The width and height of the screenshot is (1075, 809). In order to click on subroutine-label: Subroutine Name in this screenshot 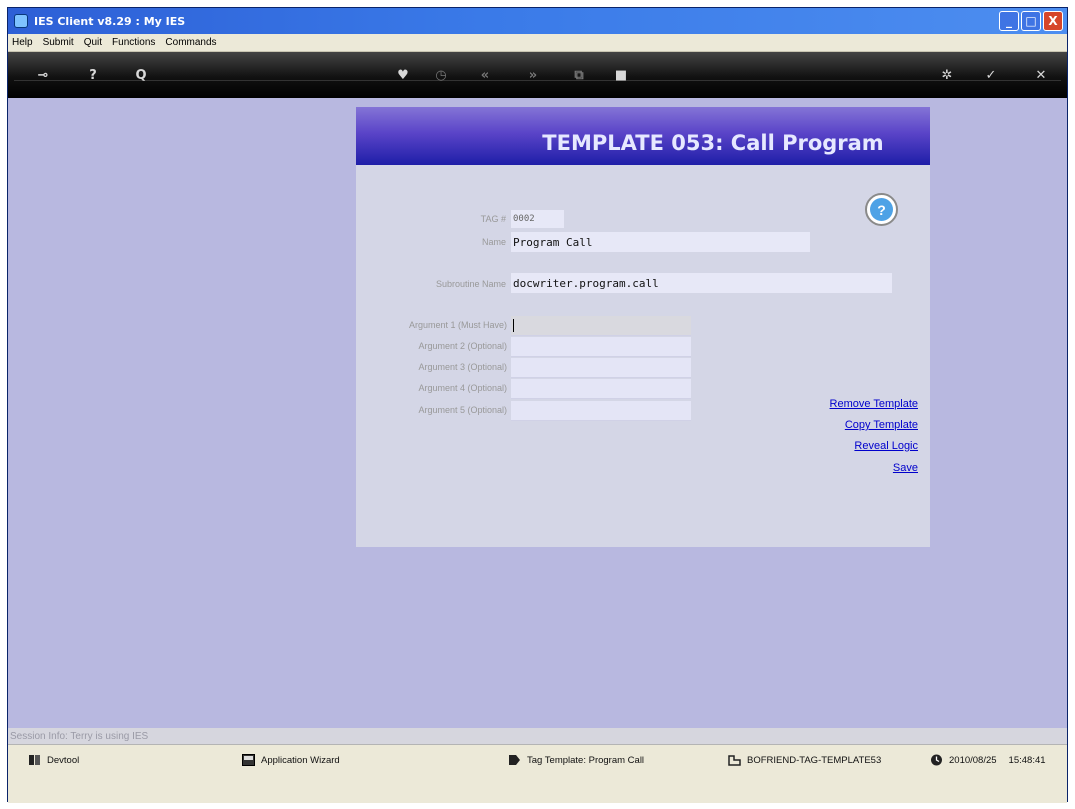, I will do `click(470, 284)`.